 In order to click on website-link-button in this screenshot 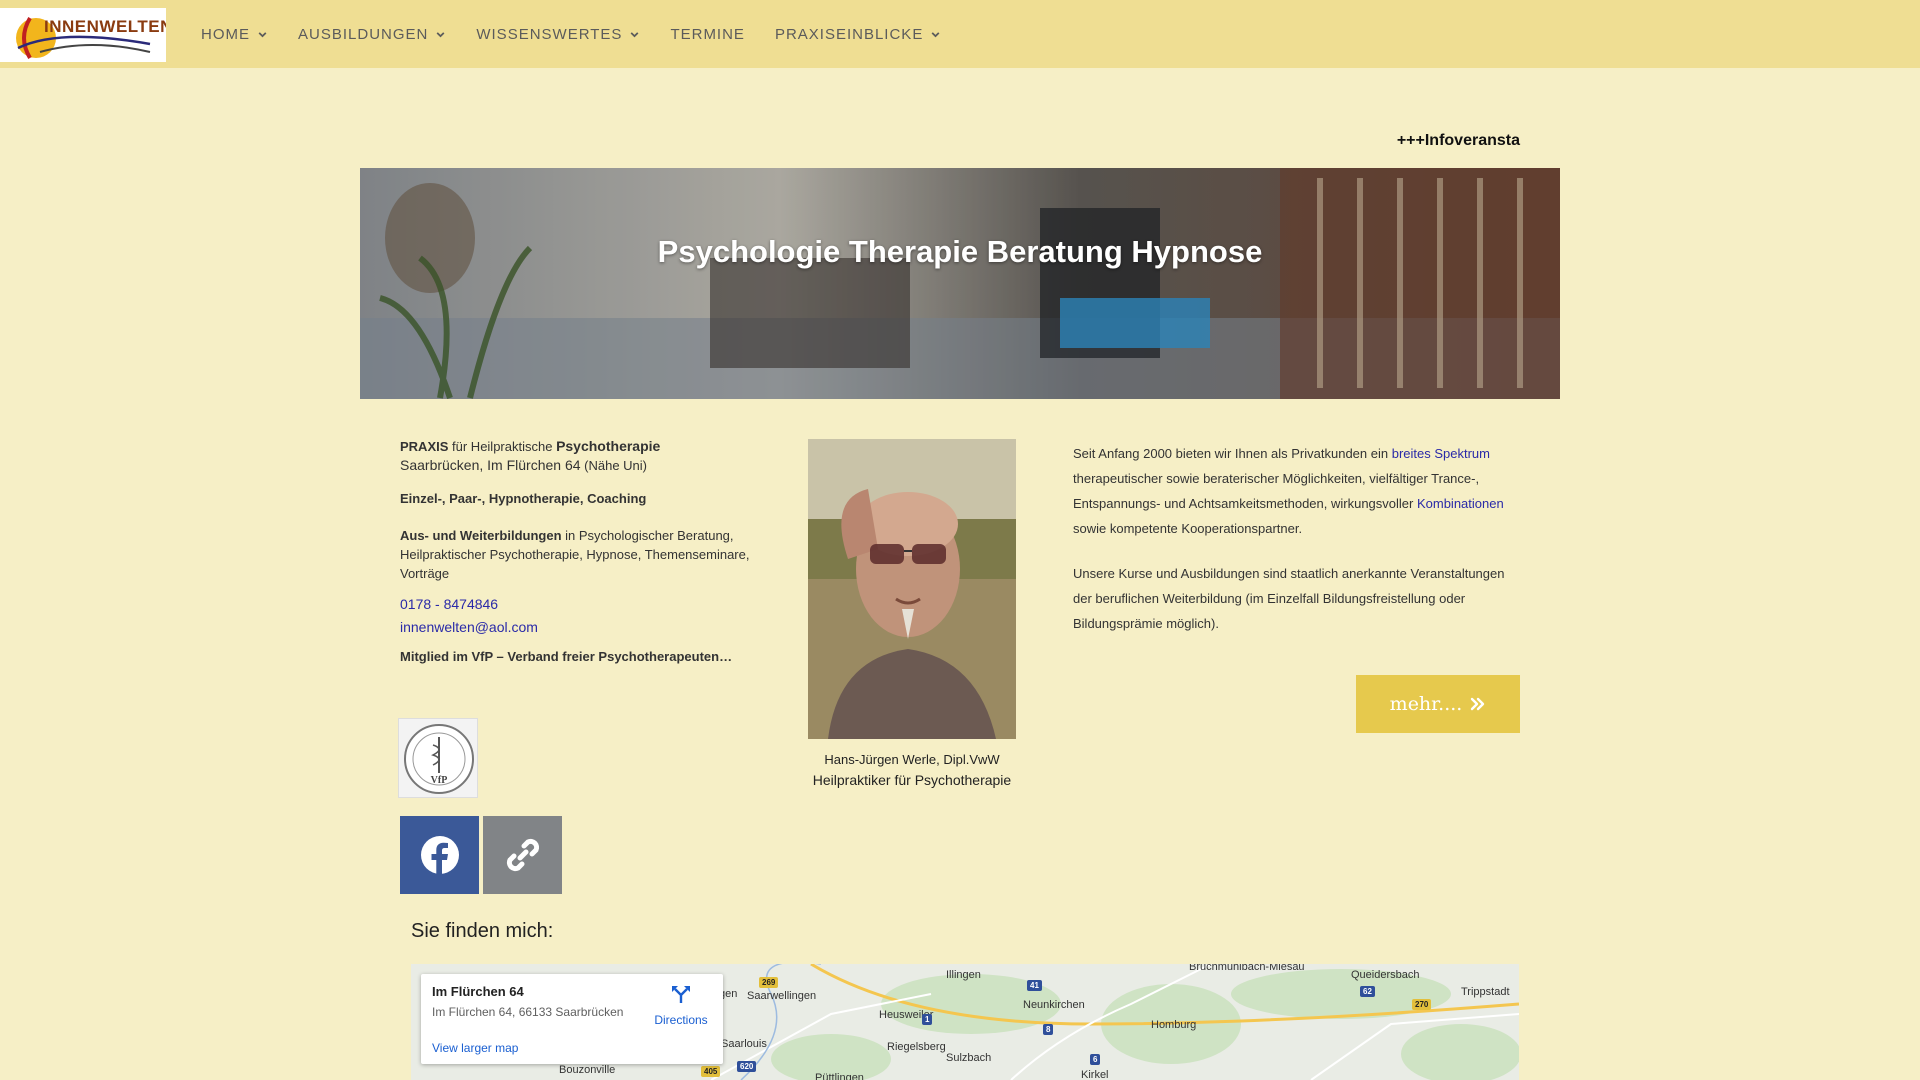, I will do `click(522, 855)`.